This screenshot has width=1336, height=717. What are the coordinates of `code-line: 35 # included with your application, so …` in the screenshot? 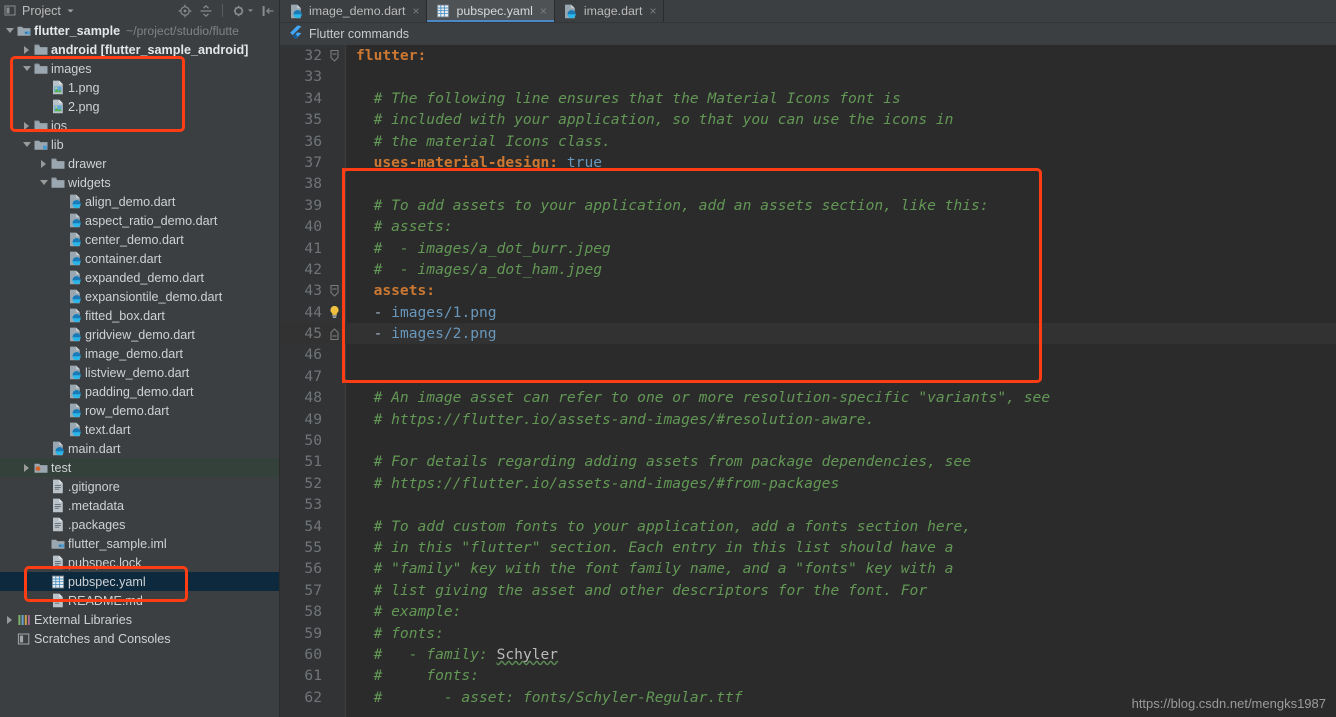 It's located at (808, 119).